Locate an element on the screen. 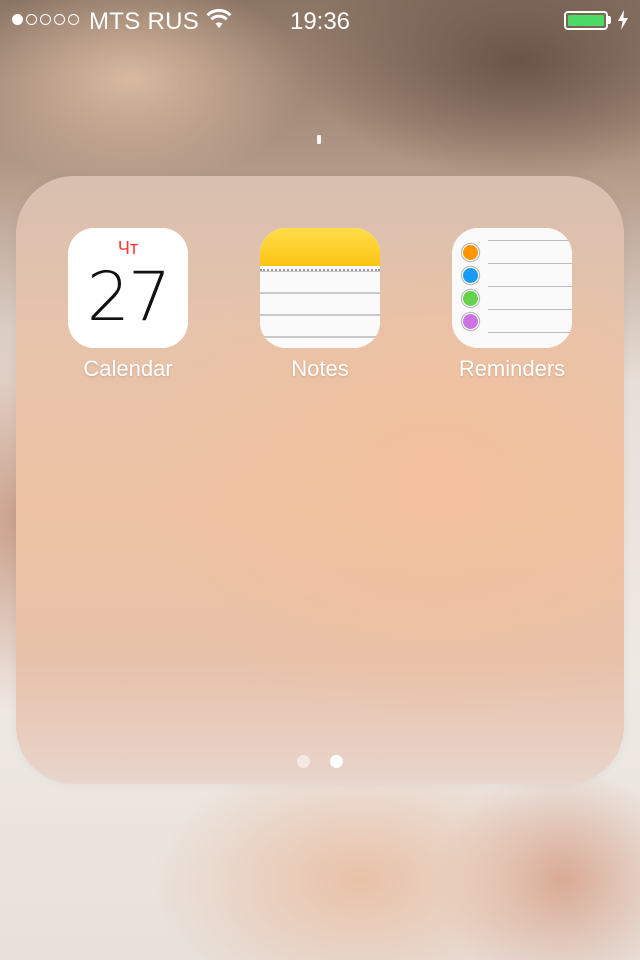 The image size is (640, 960). app-notes: Notes is located at coordinates (320, 305).